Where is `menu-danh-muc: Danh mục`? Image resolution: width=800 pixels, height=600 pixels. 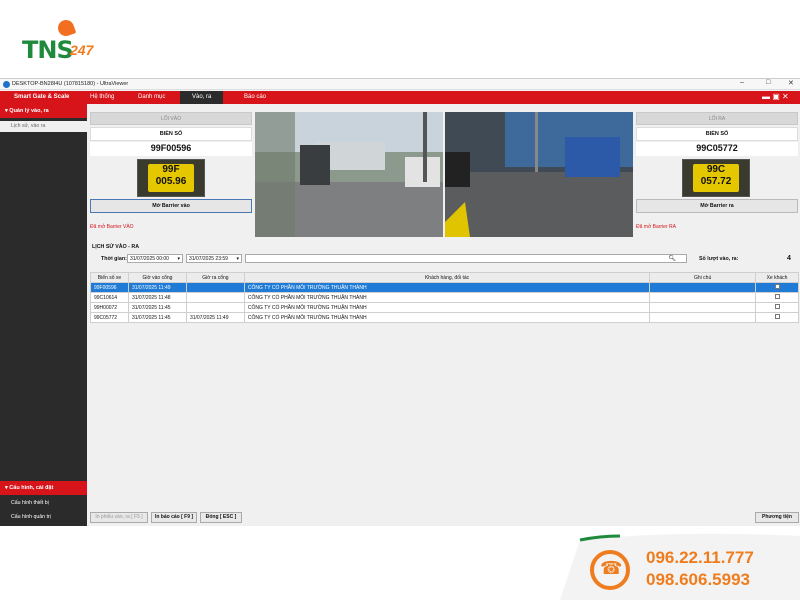 menu-danh-muc: Danh mục is located at coordinates (151, 97).